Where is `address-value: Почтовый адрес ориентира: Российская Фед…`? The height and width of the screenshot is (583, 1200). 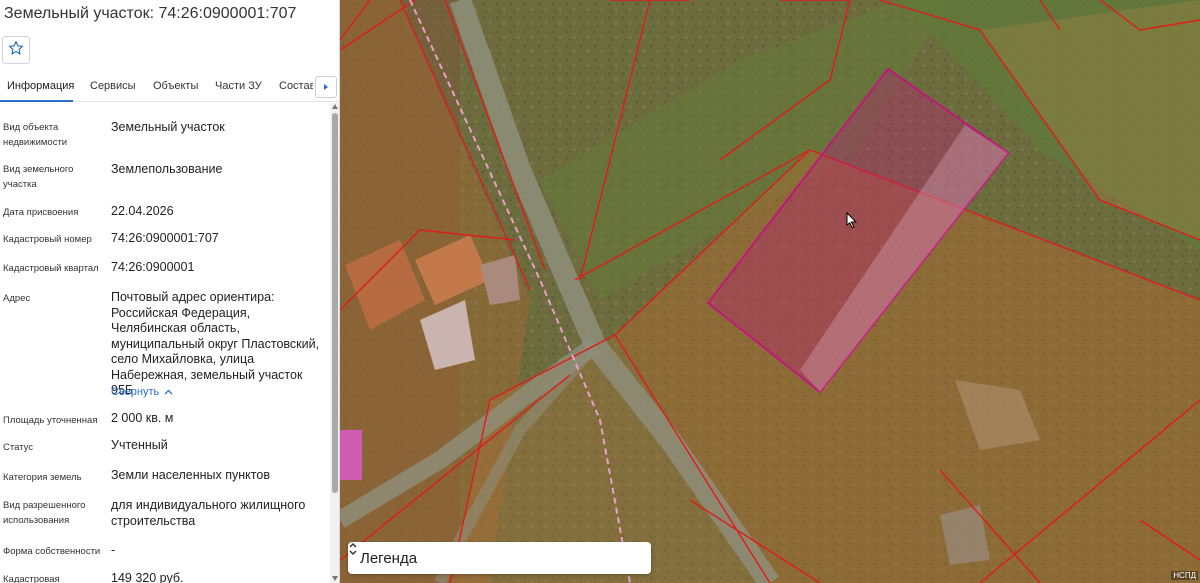 address-value: Почтовый адрес ориентира: Российская Фед… is located at coordinates (215, 343).